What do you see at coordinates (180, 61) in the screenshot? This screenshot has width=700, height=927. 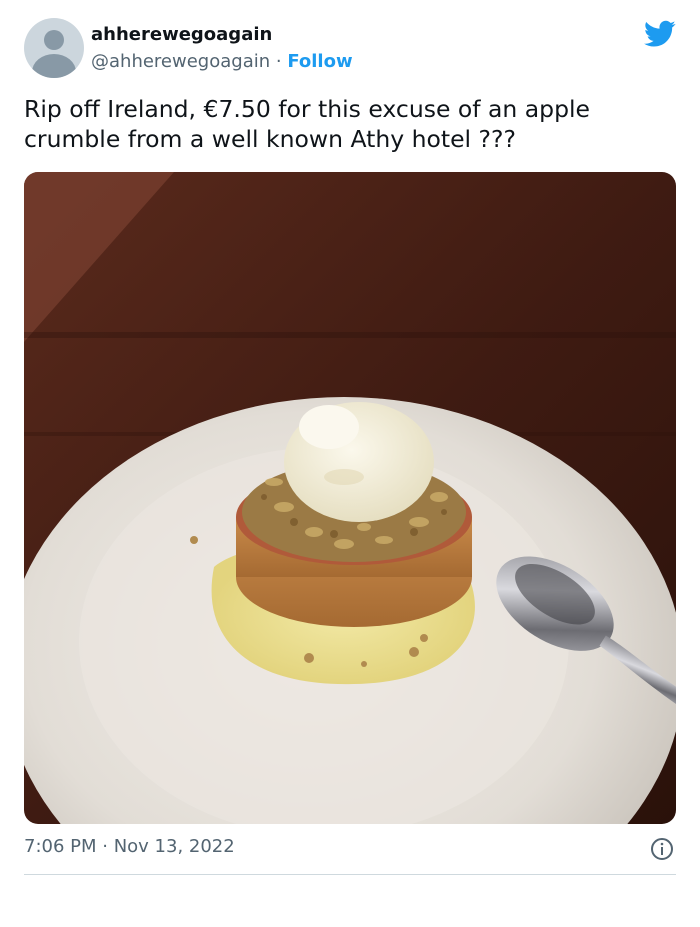 I see `user-handle: @ahherewegoagain` at bounding box center [180, 61].